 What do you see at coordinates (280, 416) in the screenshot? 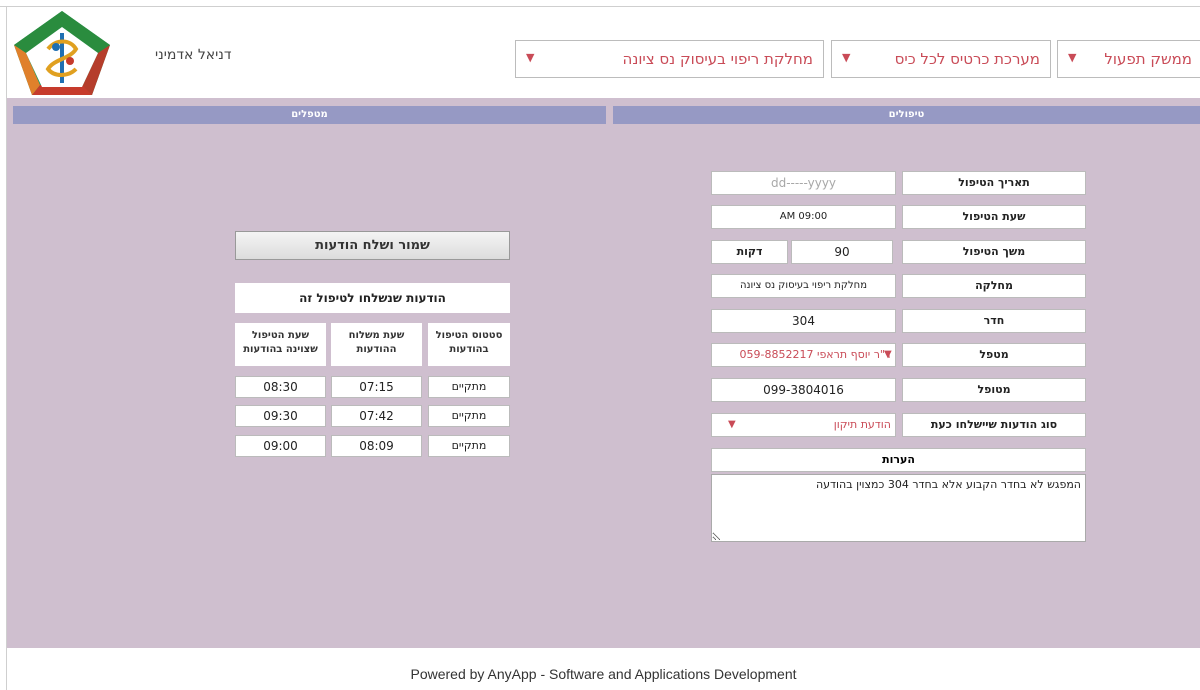
I see `table-cell-treatment-time: 09:30` at bounding box center [280, 416].